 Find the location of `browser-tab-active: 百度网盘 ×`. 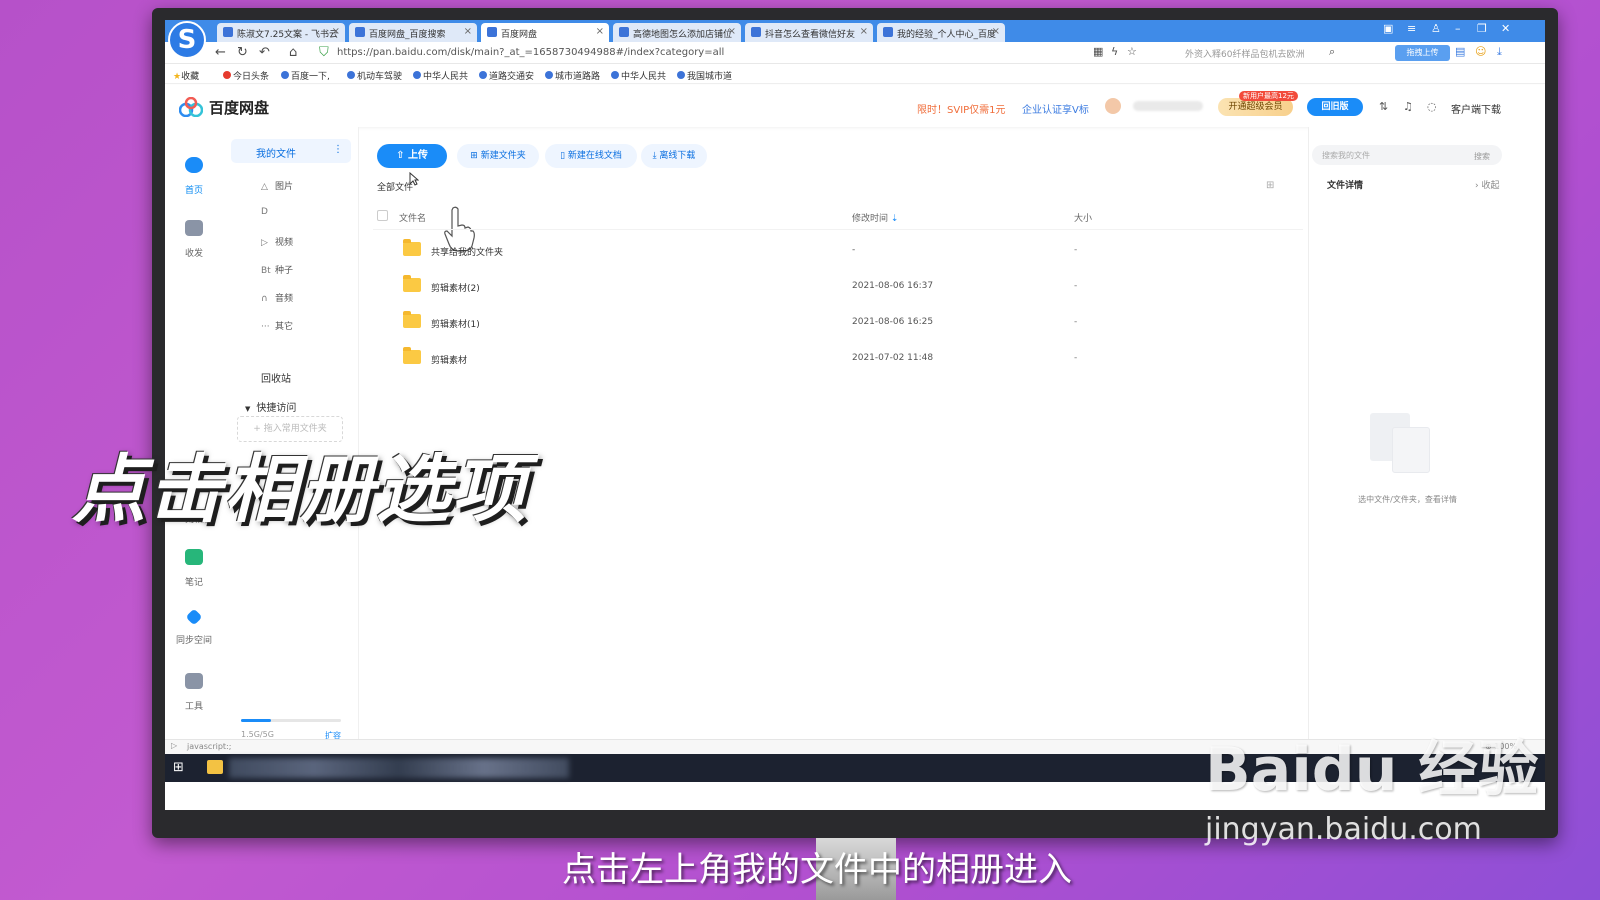

browser-tab-active: 百度网盘 × is located at coordinates (545, 32).